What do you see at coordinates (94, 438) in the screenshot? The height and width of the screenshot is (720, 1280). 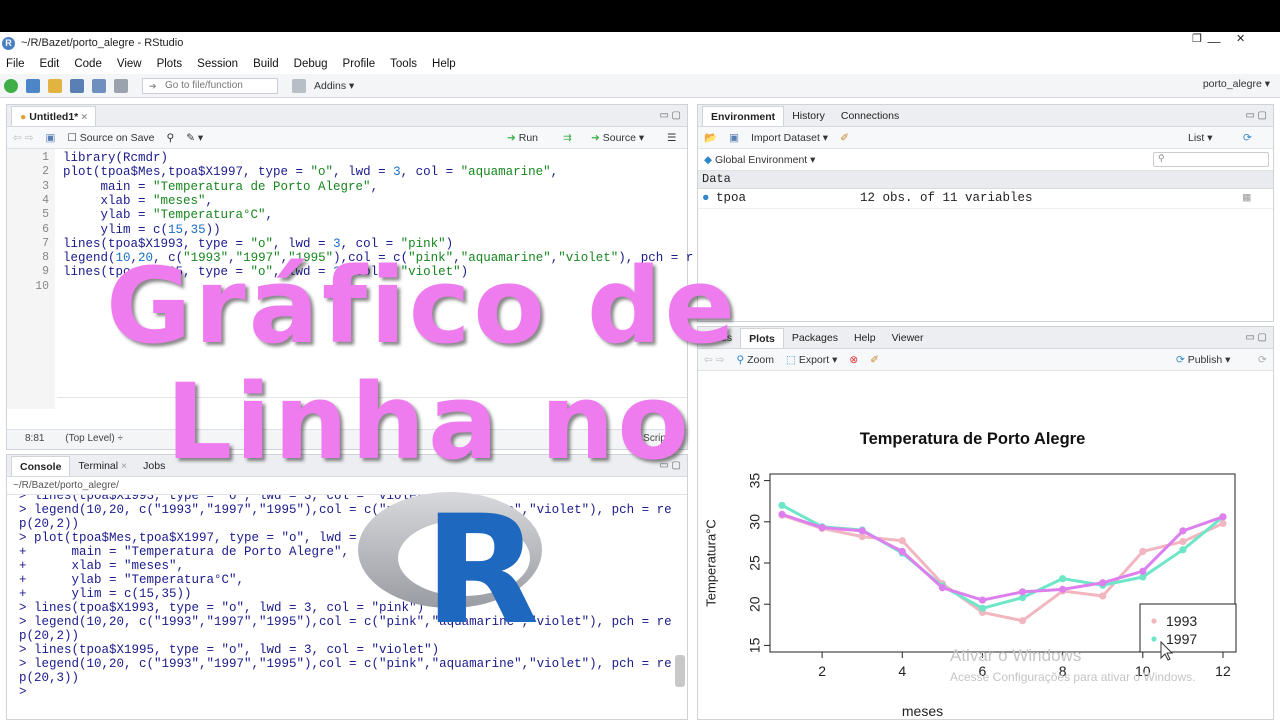 I see `scope-selector: (Top Level) ÷` at bounding box center [94, 438].